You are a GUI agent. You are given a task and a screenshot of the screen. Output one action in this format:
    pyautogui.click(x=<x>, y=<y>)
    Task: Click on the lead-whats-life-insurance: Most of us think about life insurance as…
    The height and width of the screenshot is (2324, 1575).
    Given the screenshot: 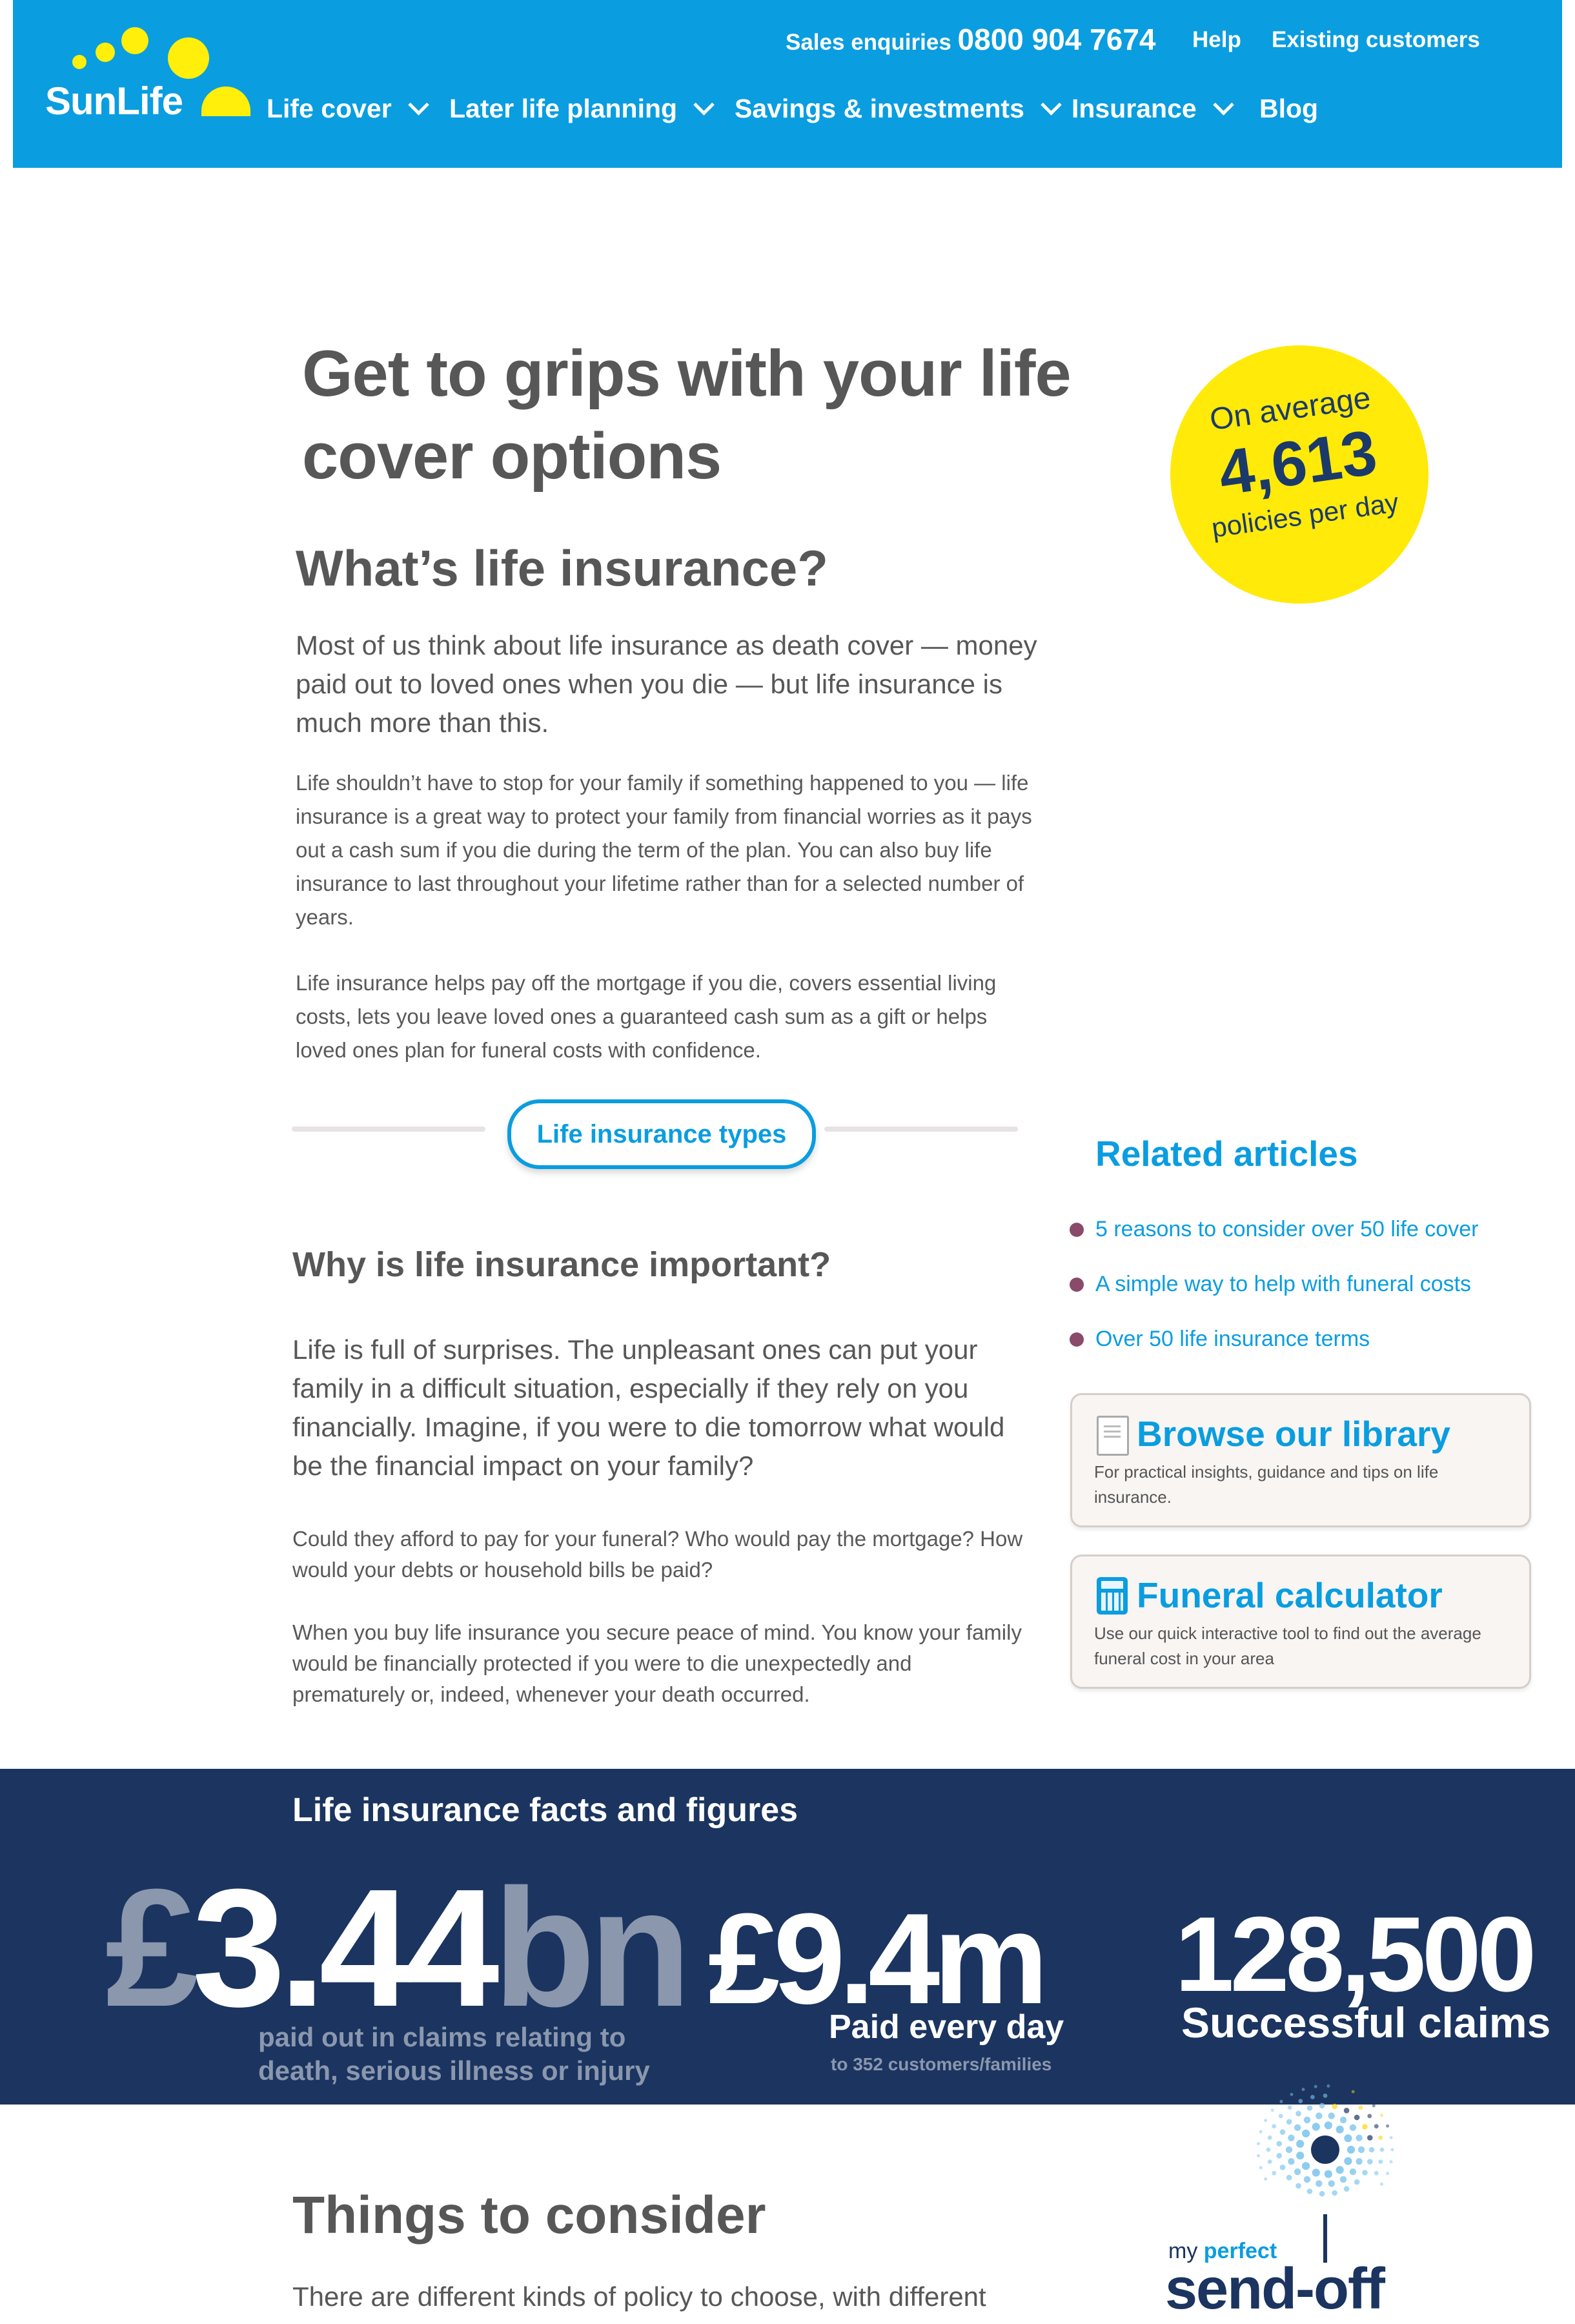 What is the action you would take?
    pyautogui.click(x=666, y=684)
    